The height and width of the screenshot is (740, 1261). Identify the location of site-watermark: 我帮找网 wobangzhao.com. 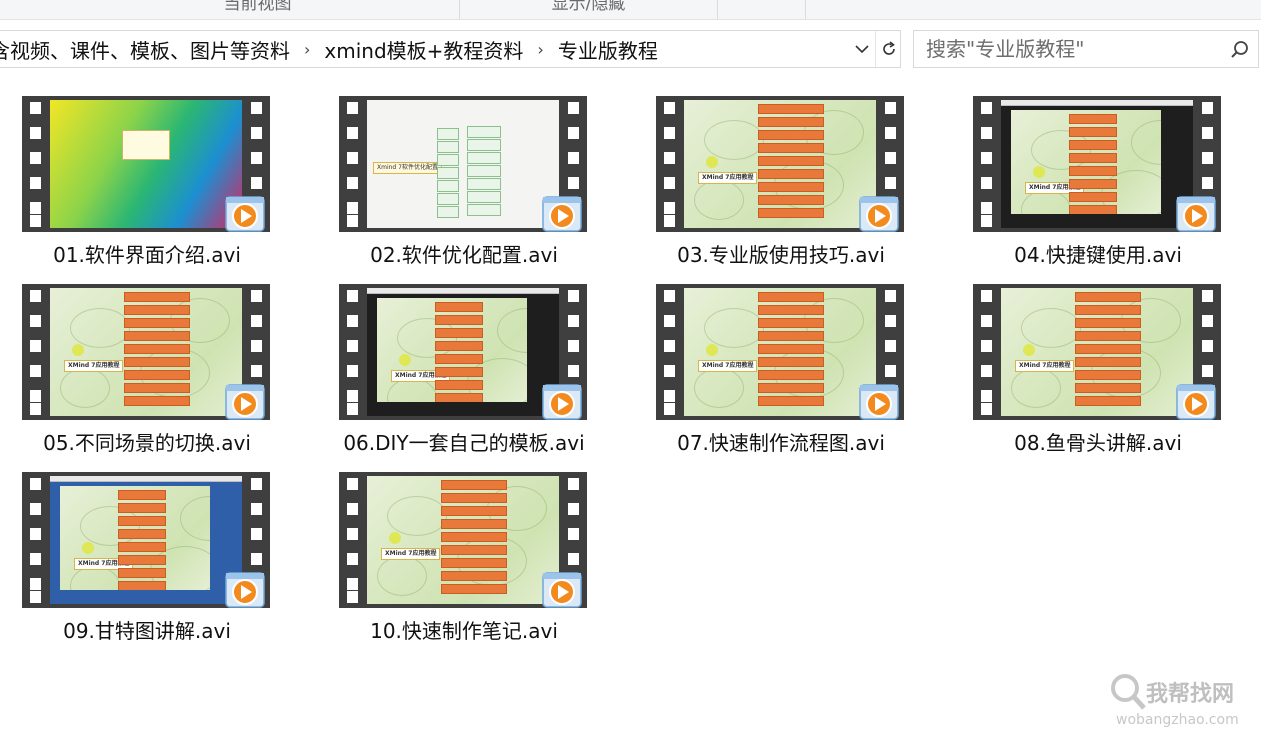
(1183, 703).